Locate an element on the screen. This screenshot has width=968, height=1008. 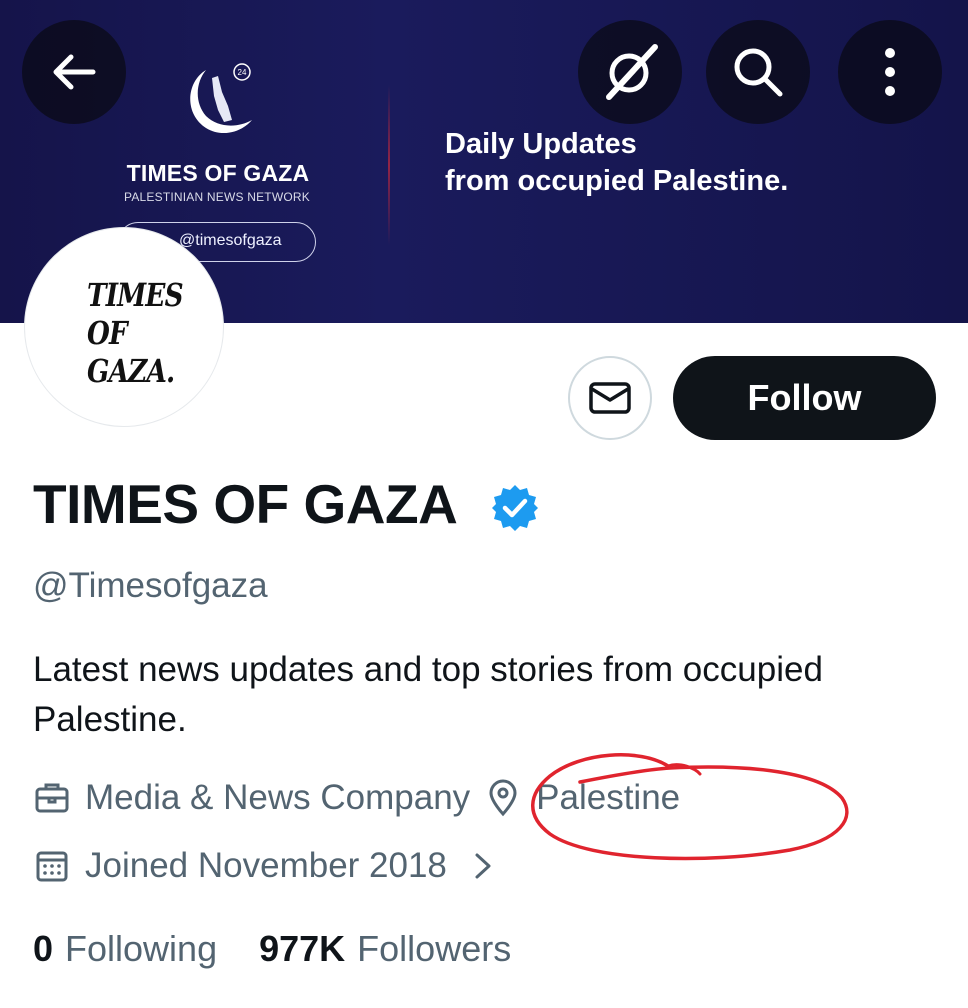
profile-avatar: TIMES OF GAZA. is located at coordinates (124, 327).